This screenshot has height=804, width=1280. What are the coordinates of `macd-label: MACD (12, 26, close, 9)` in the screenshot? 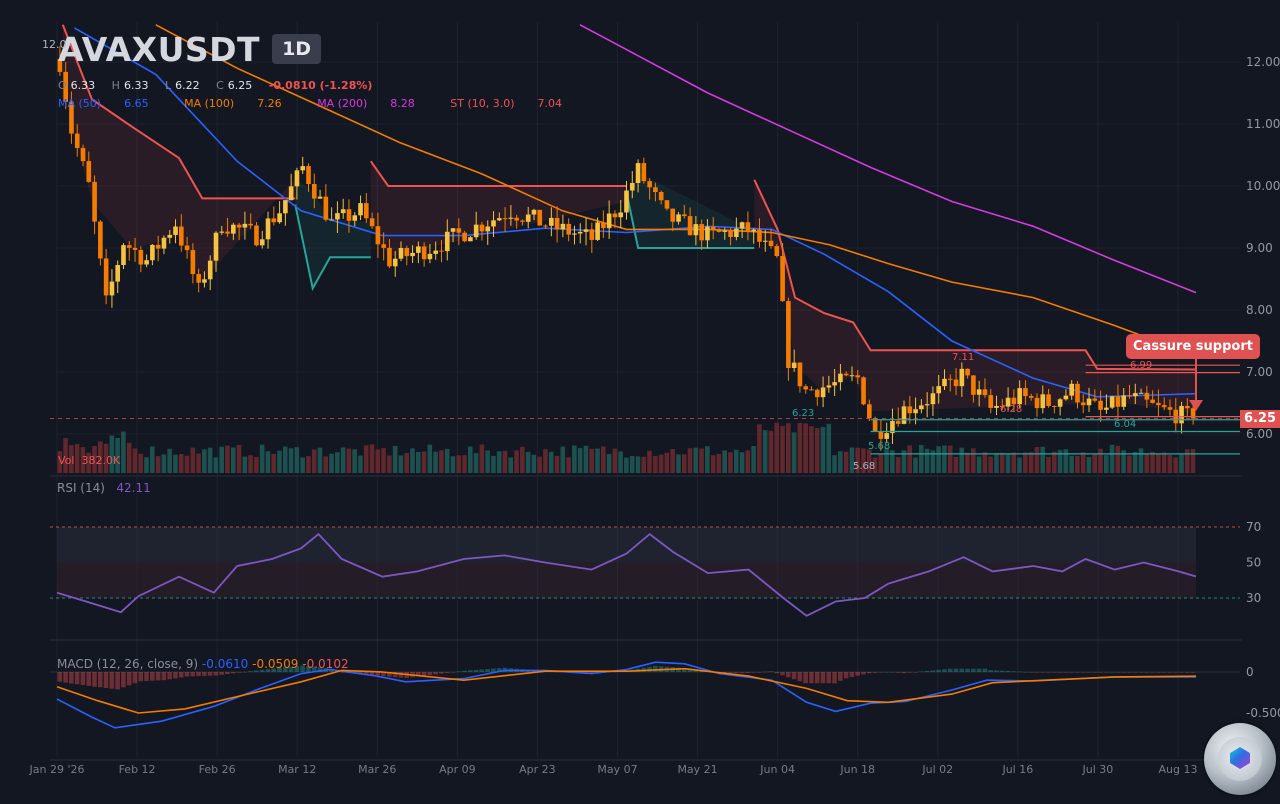 It's located at (128, 664).